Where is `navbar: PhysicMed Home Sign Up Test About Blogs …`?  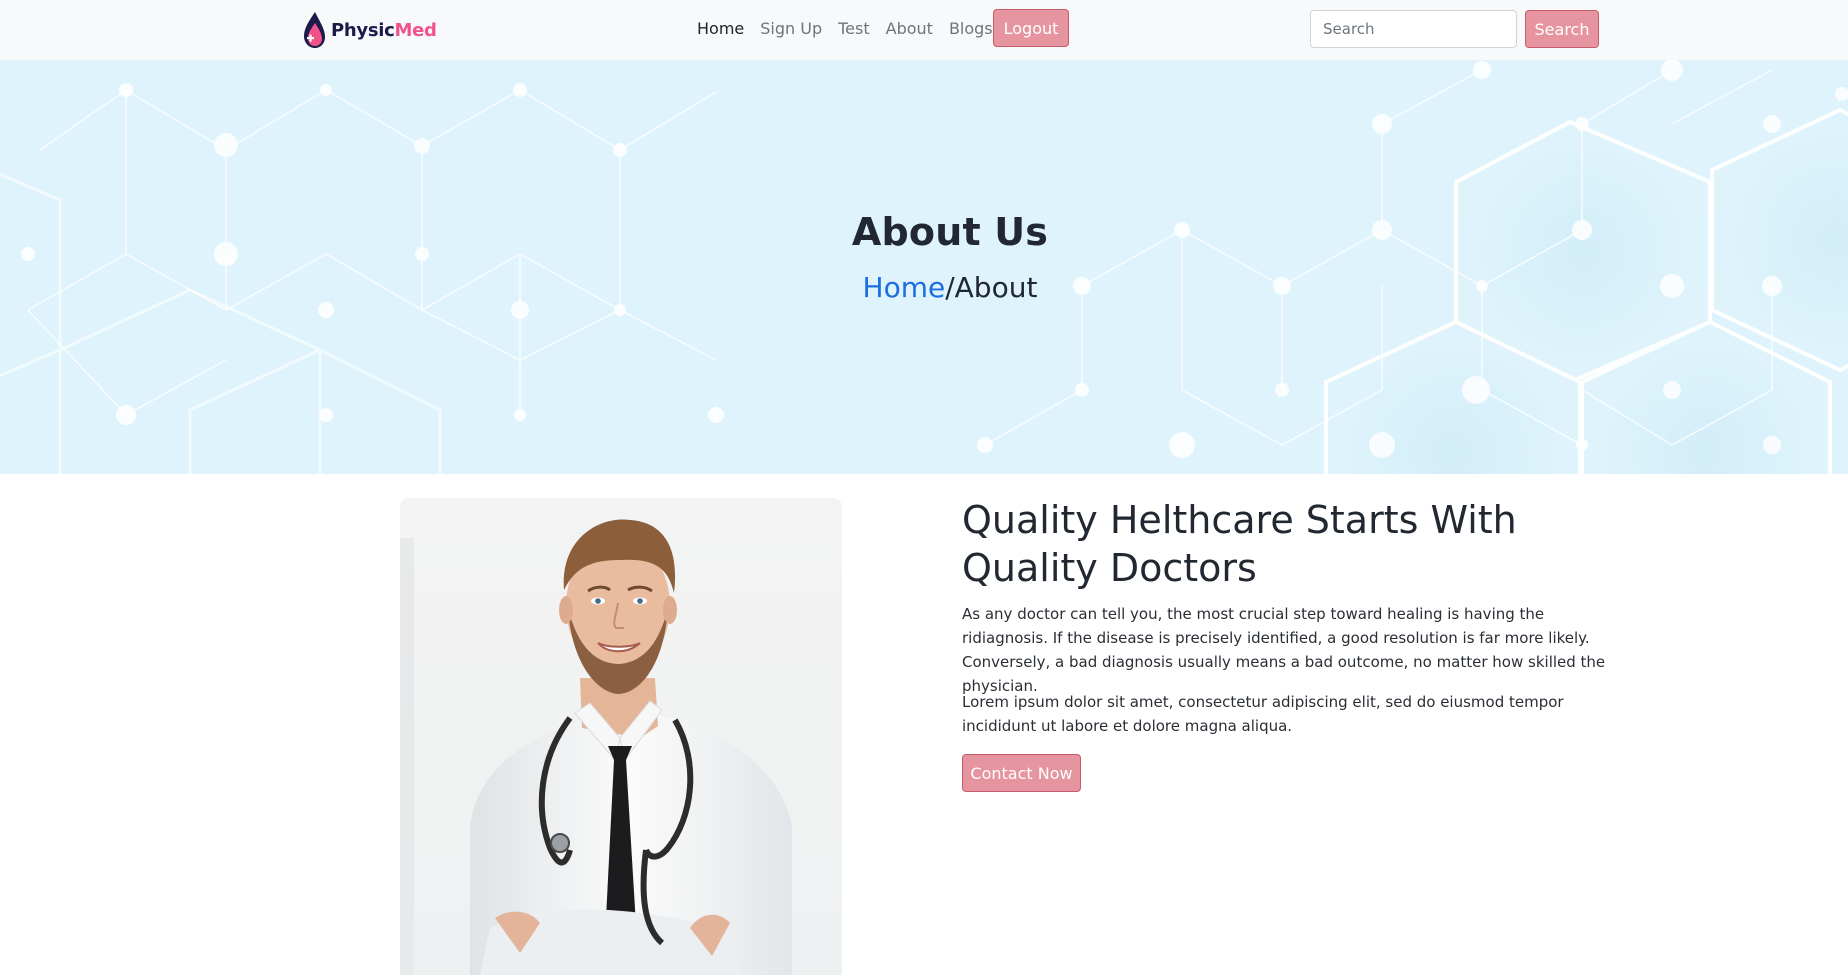 navbar: PhysicMed Home Sign Up Test About Blogs … is located at coordinates (924, 30).